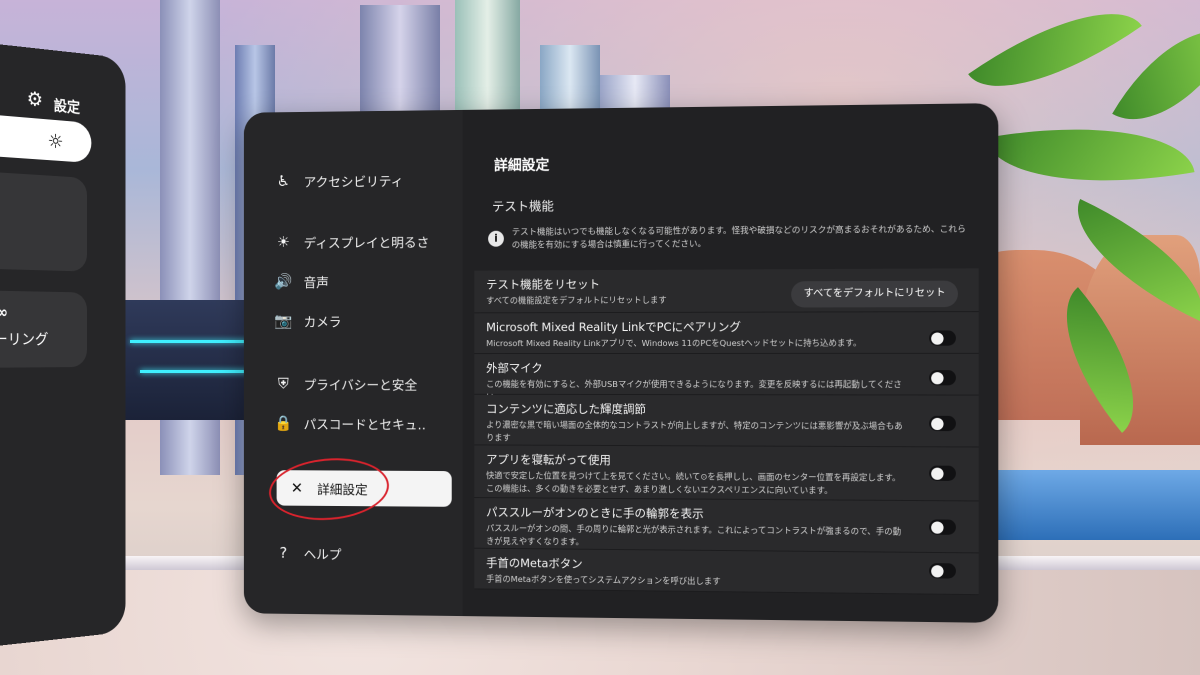 The width and height of the screenshot is (1200, 675). Describe the element at coordinates (283, 242) in the screenshot. I see `brightness-icon: ☀` at that location.